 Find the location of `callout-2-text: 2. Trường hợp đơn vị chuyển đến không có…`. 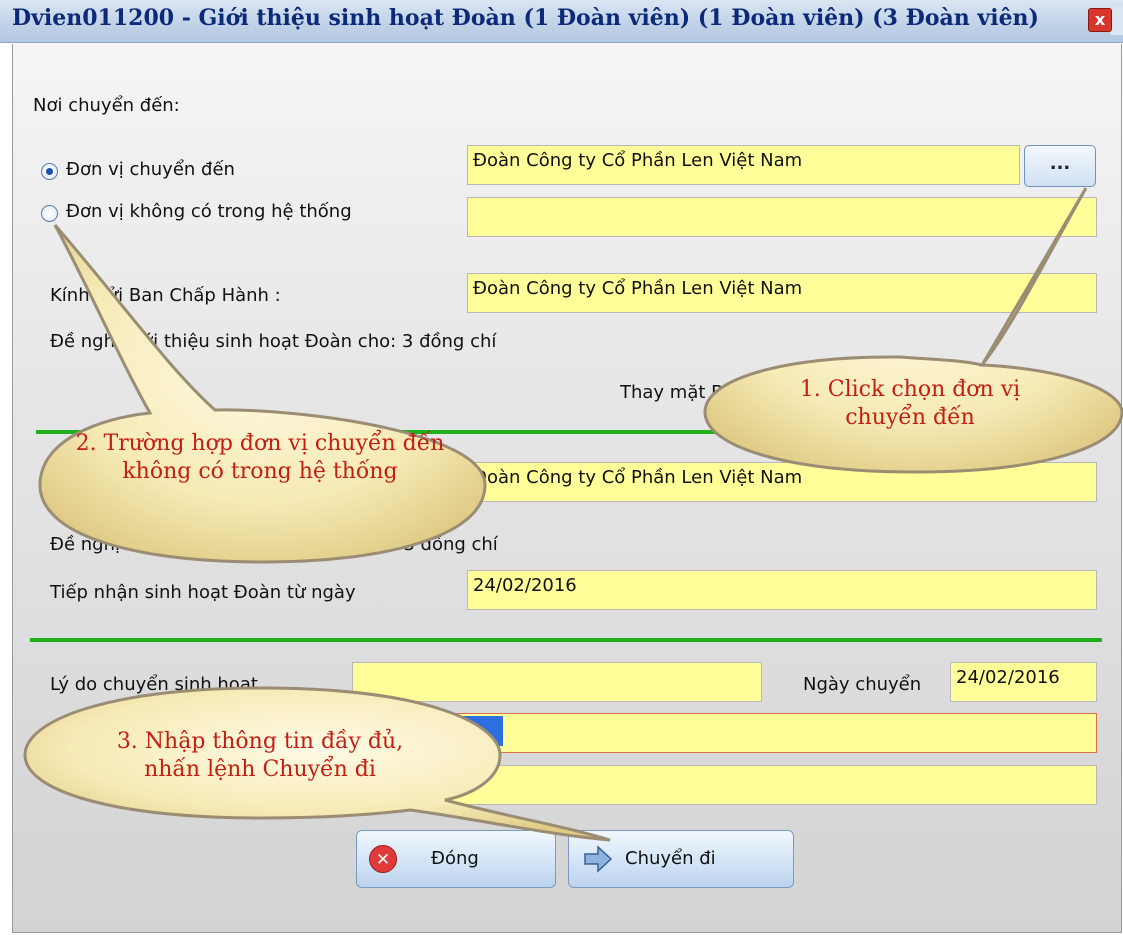

callout-2-text: 2. Trường hợp đơn vị chuyển đến không có… is located at coordinates (260, 457).